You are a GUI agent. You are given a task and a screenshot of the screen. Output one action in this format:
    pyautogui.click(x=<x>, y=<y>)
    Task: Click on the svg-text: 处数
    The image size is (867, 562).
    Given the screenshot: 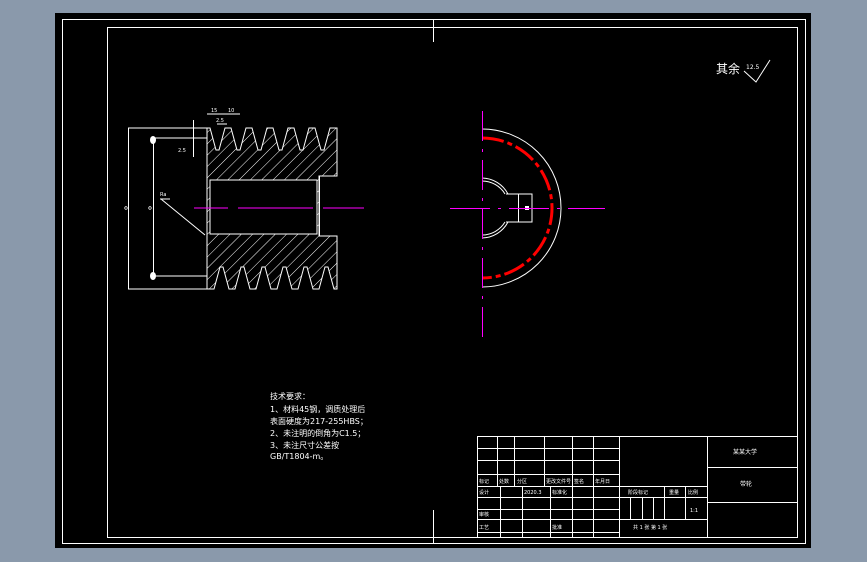 What is the action you would take?
    pyautogui.click(x=504, y=481)
    